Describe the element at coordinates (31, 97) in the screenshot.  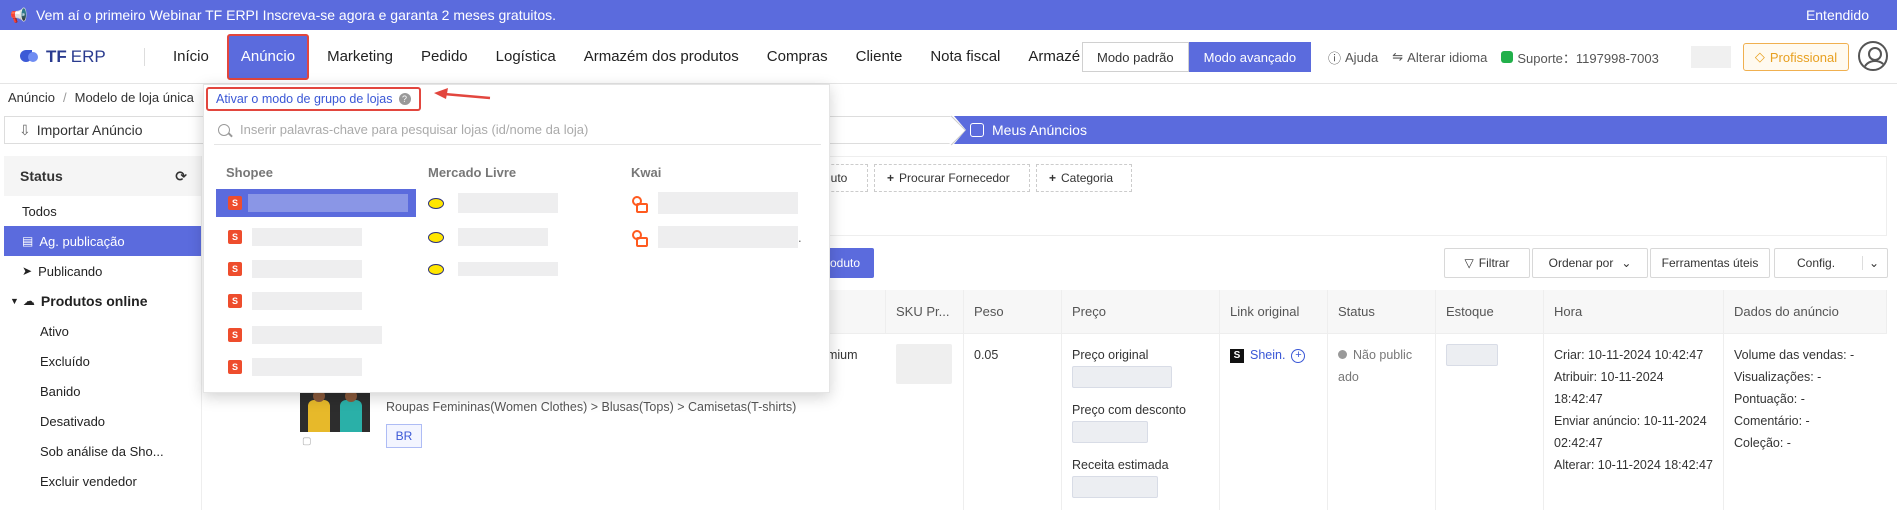
I see `breadcrumb-item-anuncio: Anúncio` at that location.